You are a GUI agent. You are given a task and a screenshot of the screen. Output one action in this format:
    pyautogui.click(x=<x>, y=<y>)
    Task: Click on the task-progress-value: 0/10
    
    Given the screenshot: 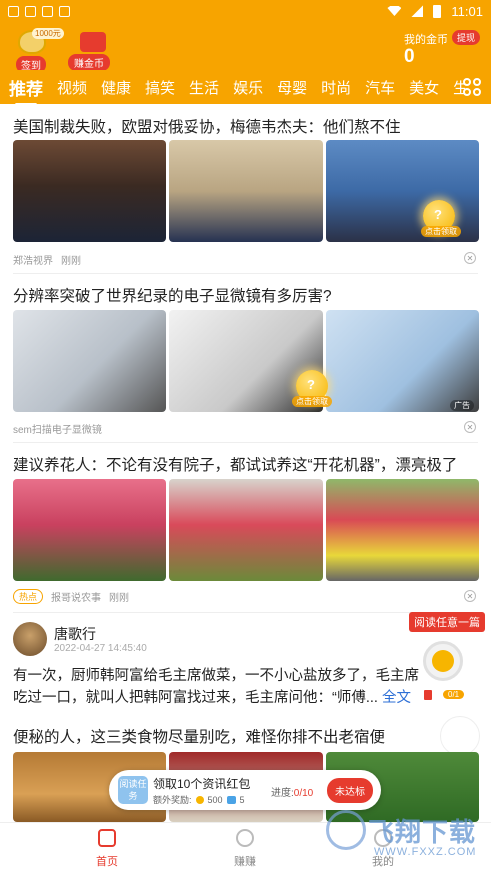 What is the action you would take?
    pyautogui.click(x=303, y=793)
    